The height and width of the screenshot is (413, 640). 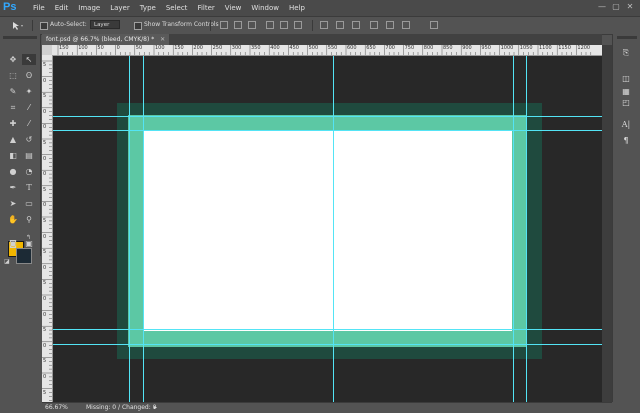 I want to click on shape-icon: ▭, so click(x=29, y=203).